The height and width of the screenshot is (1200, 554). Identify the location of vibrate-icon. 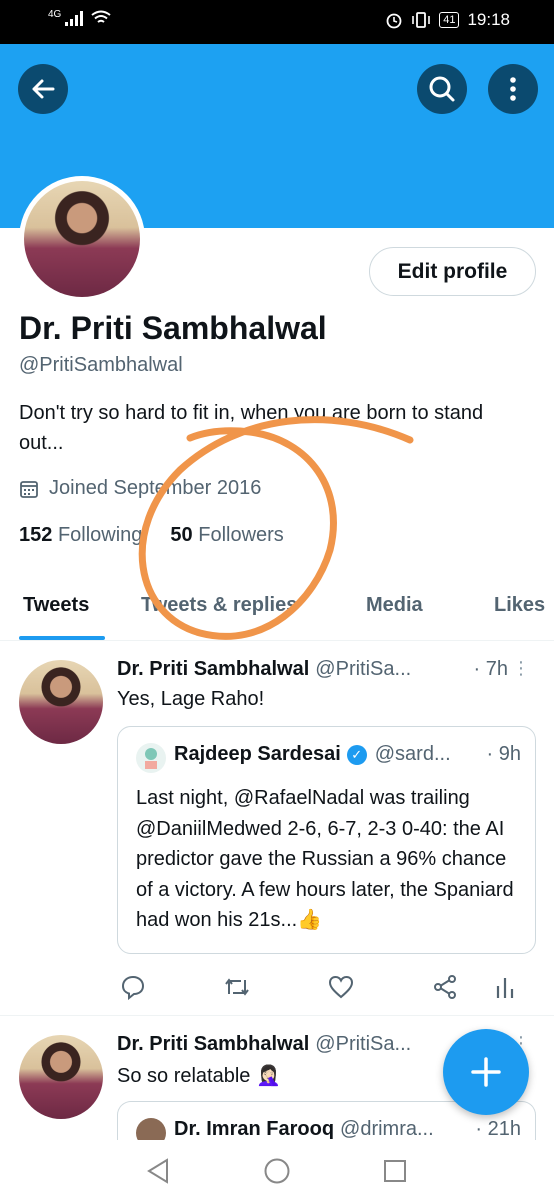
(421, 20).